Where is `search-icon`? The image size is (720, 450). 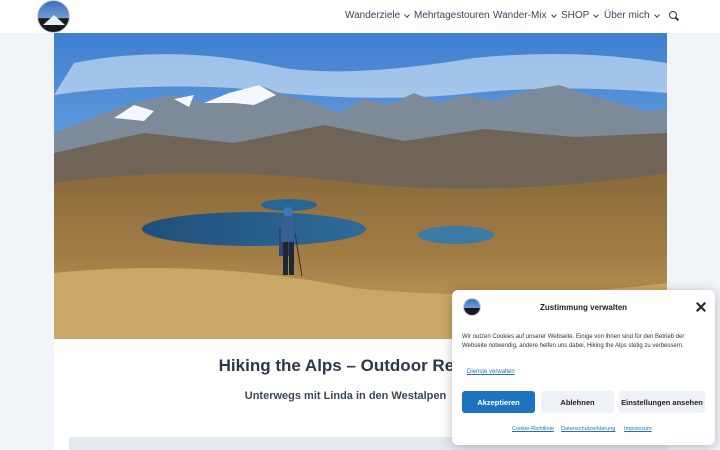
search-icon is located at coordinates (674, 16).